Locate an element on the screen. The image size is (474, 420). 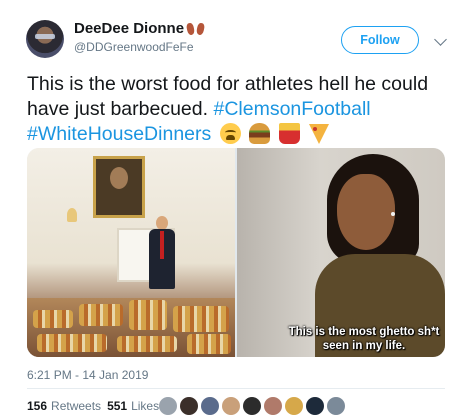
retweets-label: Retweets is located at coordinates (76, 406).